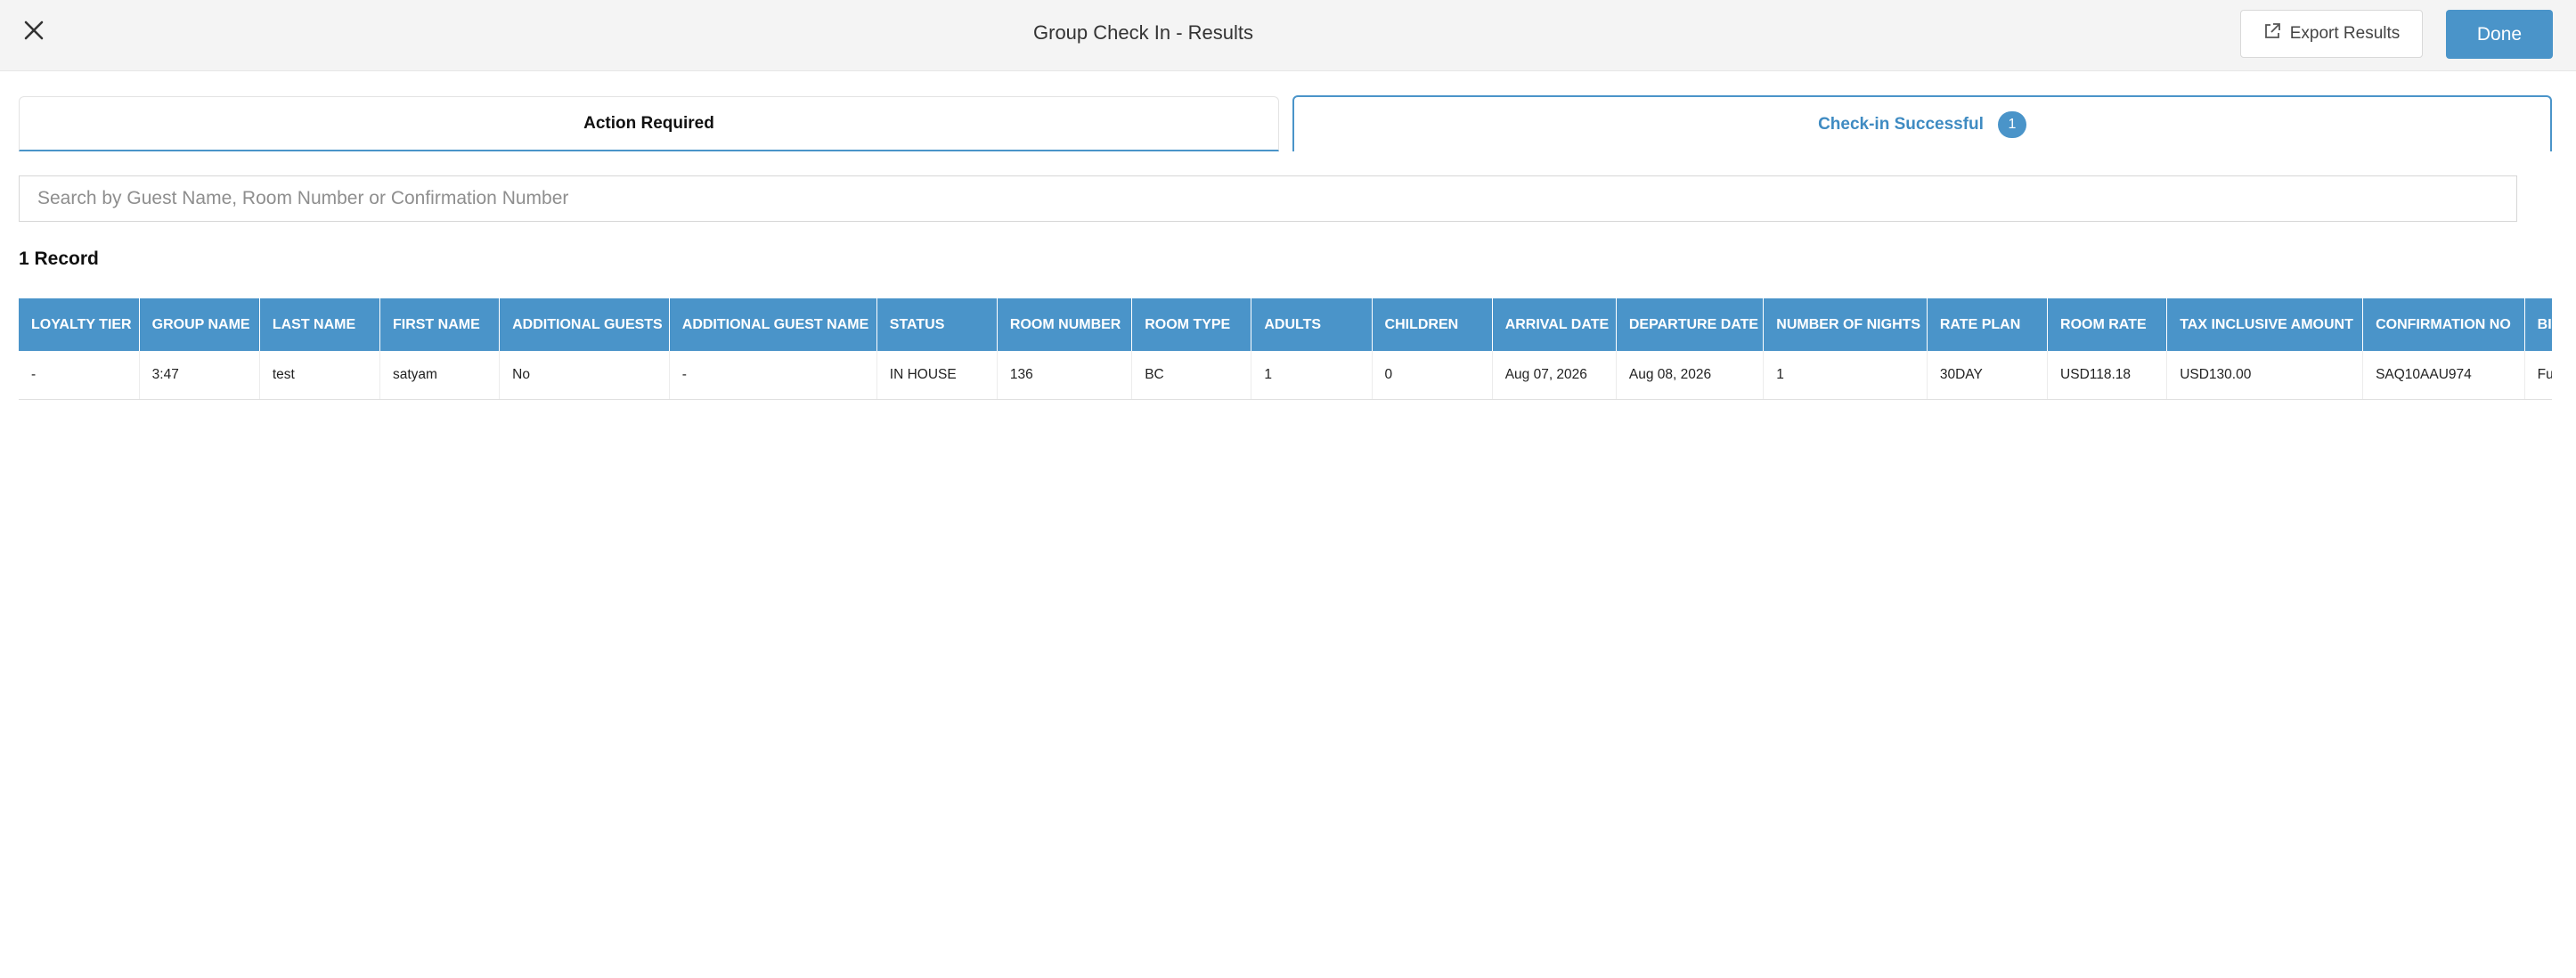 Image resolution: width=2576 pixels, height=978 pixels. Describe the element at coordinates (773, 324) in the screenshot. I see `column-header-additional-guest-name: ADDITIONAL GUEST NAME` at that location.